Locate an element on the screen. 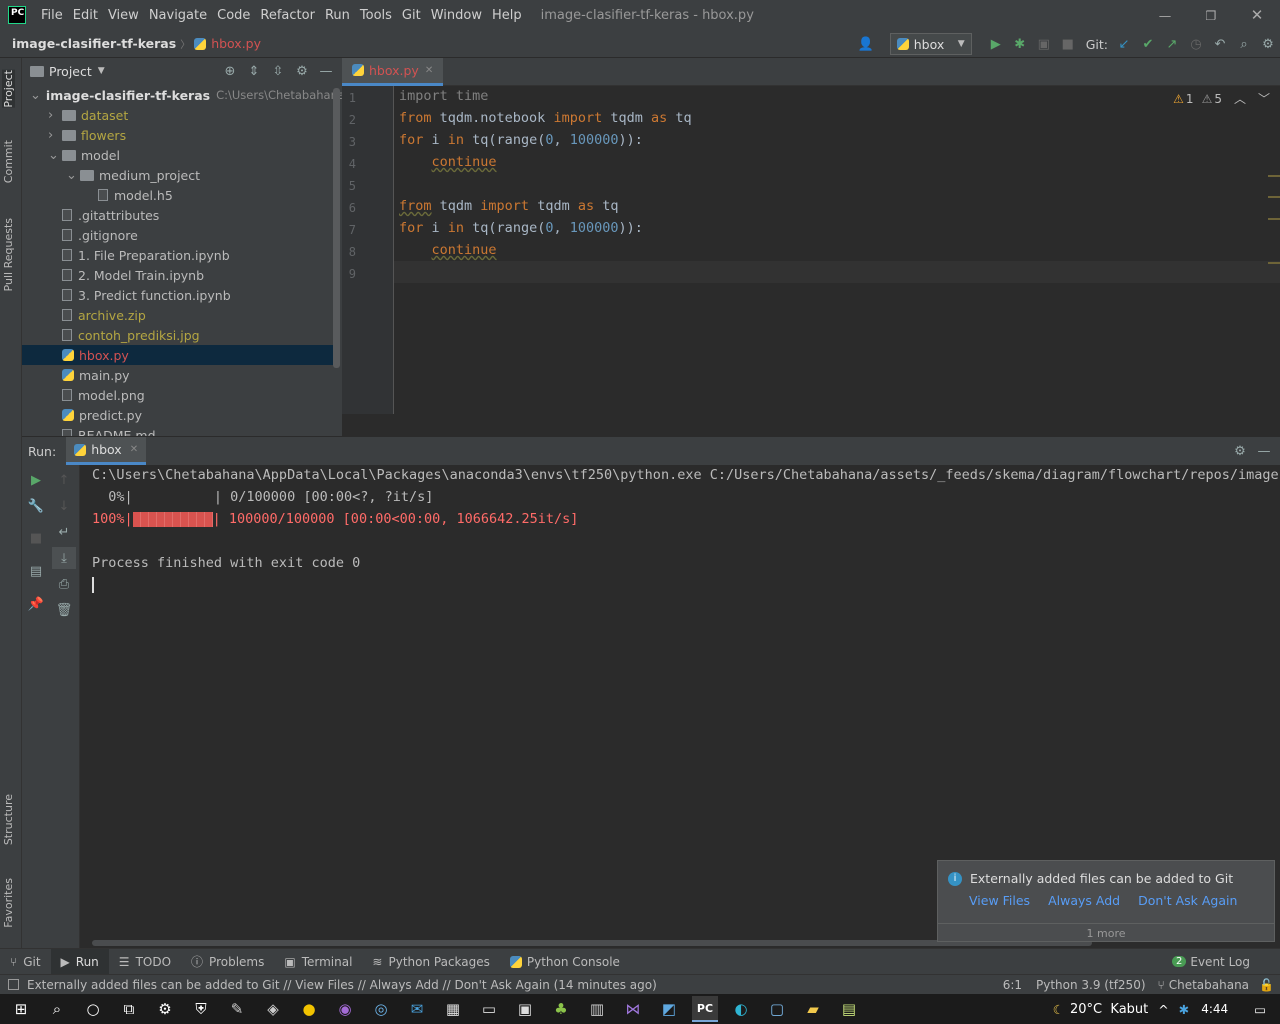  tool-tab-structure: Structure is located at coordinates (8, 819).